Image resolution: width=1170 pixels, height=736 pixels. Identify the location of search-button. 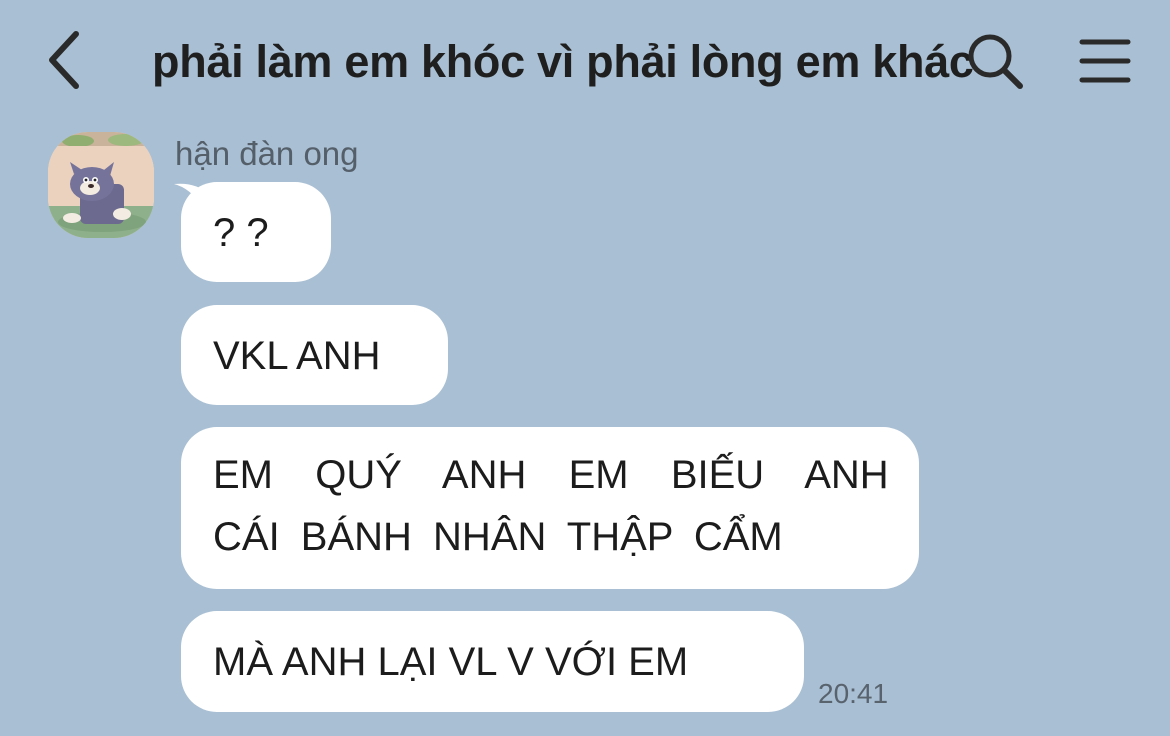
(996, 61).